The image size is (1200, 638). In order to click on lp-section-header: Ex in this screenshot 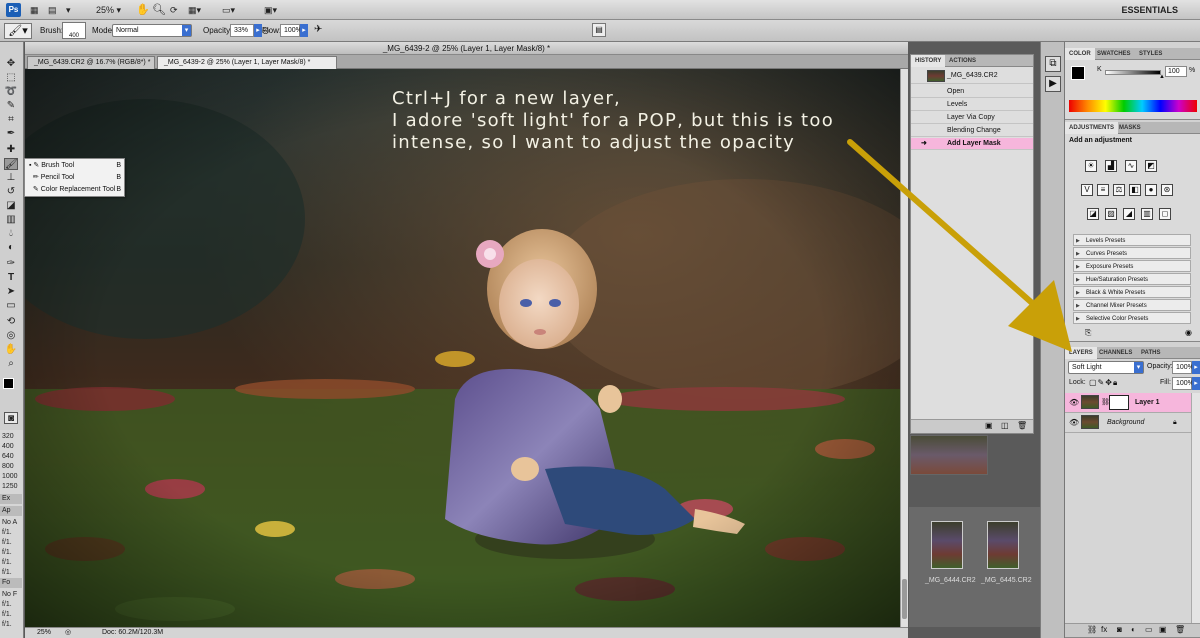, I will do `click(11, 499)`.